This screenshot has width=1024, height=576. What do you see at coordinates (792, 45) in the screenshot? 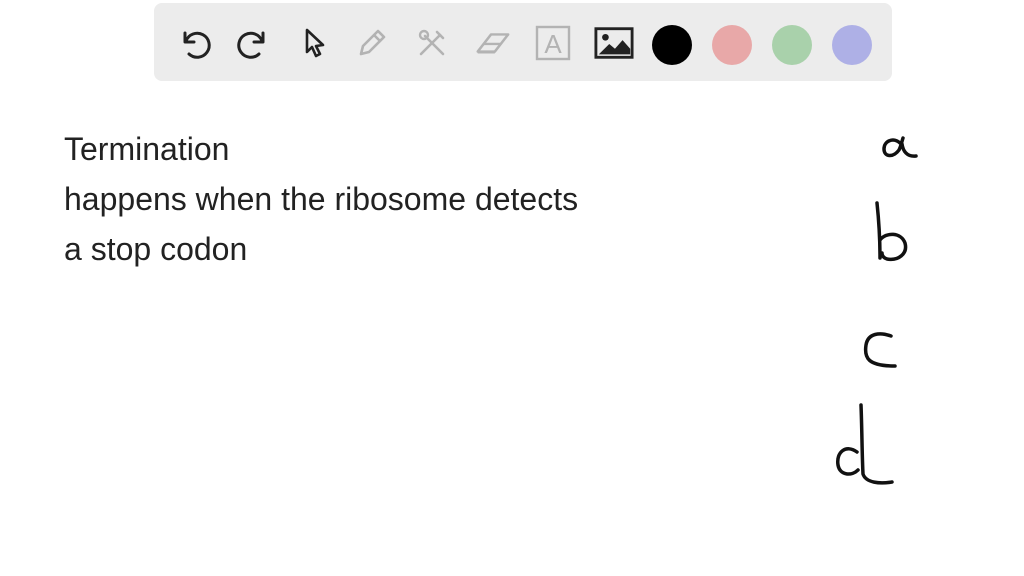
I see `color-swatch-green` at bounding box center [792, 45].